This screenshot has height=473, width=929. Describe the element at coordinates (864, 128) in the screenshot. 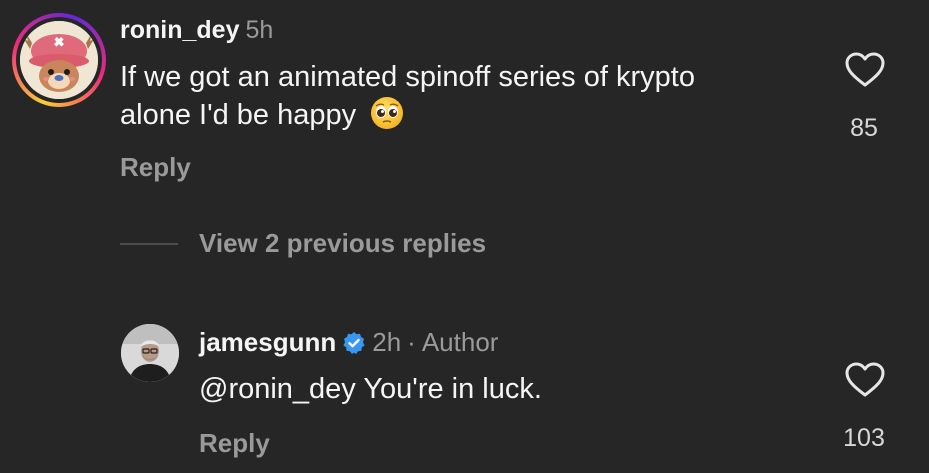

I see `like-count: 85` at that location.